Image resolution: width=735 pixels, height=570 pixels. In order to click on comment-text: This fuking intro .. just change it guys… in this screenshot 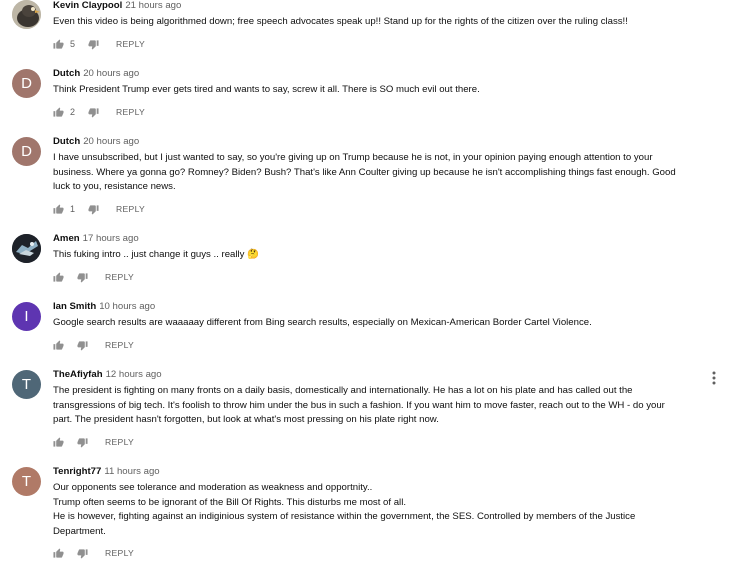, I will do `click(383, 255)`.